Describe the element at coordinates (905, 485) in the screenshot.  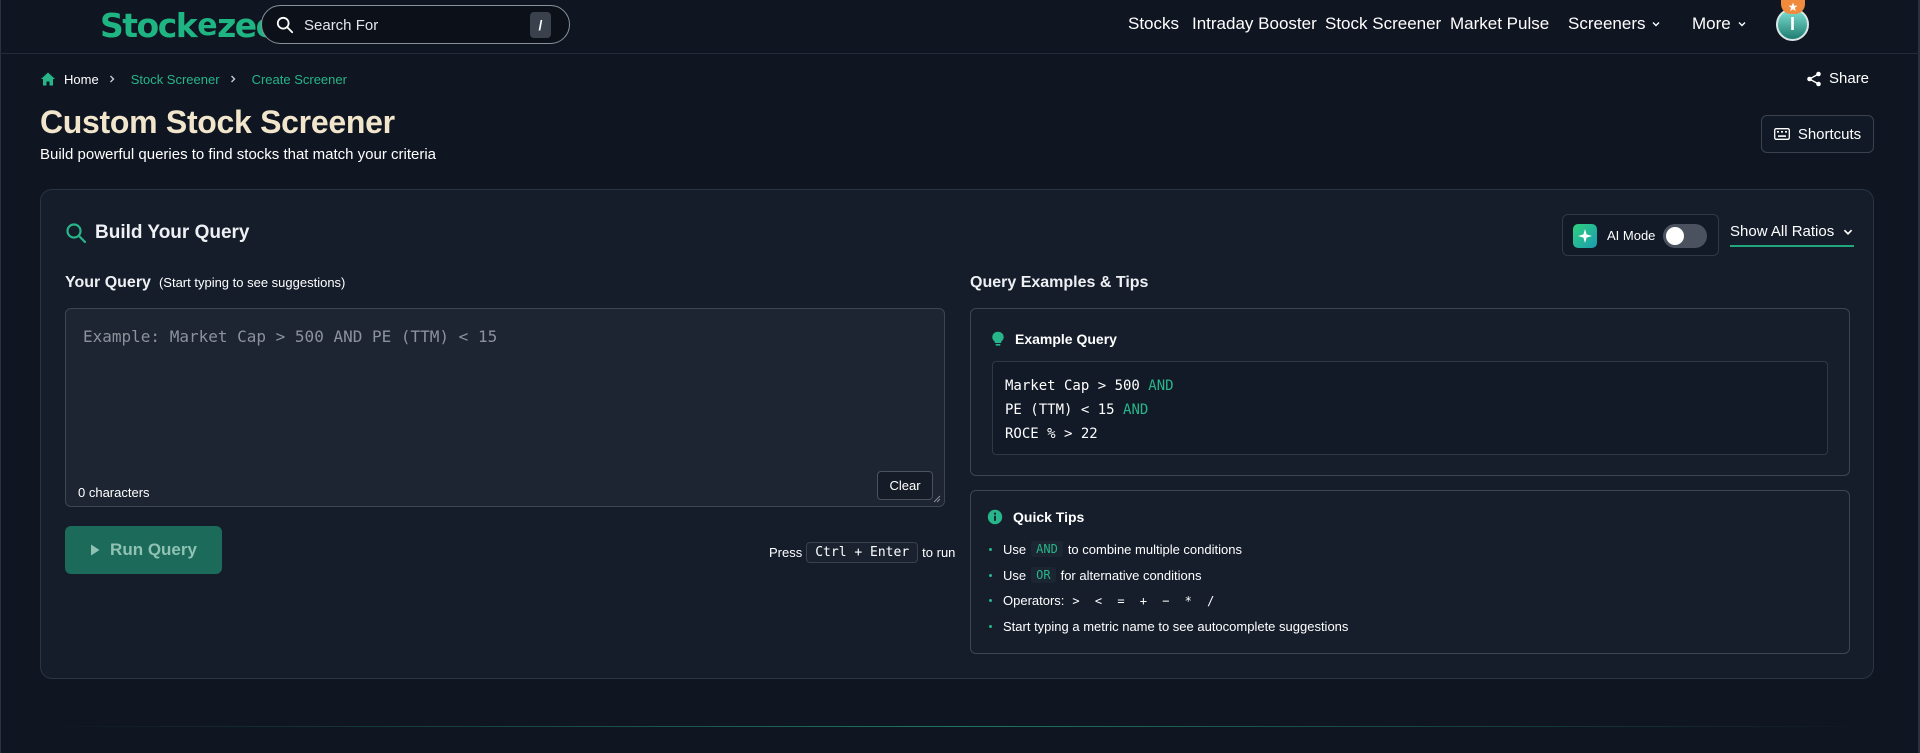
I see `clear-button: Clear` at that location.